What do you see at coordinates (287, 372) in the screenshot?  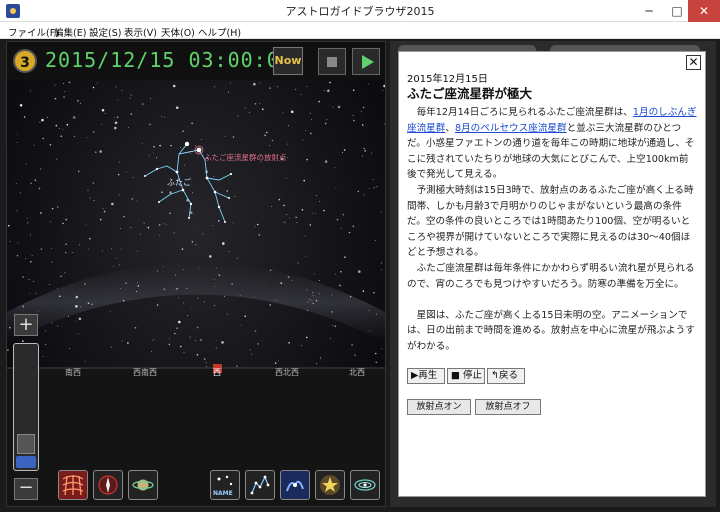 I see `direction-label: 西北西` at bounding box center [287, 372].